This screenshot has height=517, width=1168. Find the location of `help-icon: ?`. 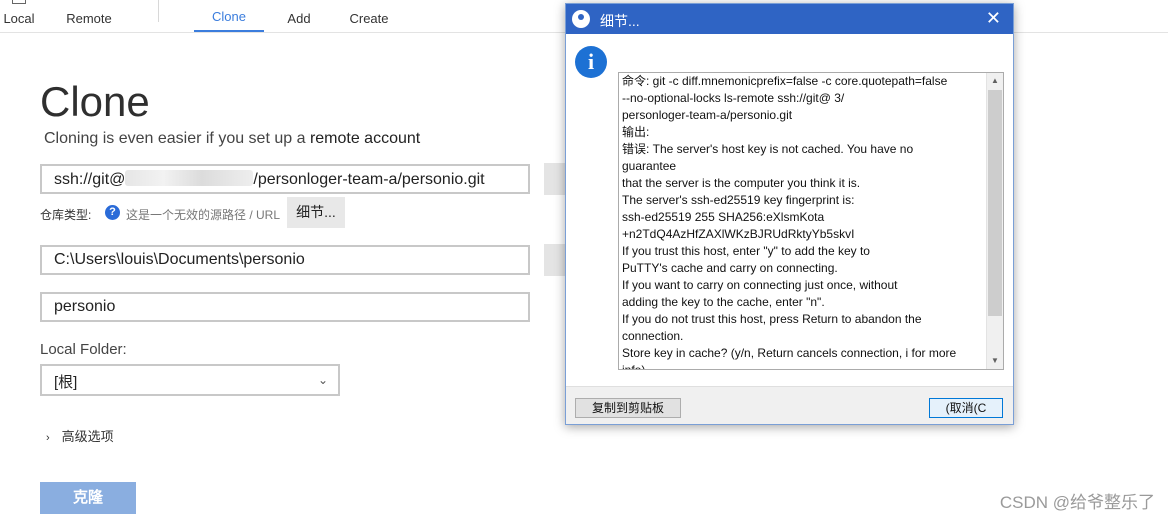

help-icon: ? is located at coordinates (112, 212).